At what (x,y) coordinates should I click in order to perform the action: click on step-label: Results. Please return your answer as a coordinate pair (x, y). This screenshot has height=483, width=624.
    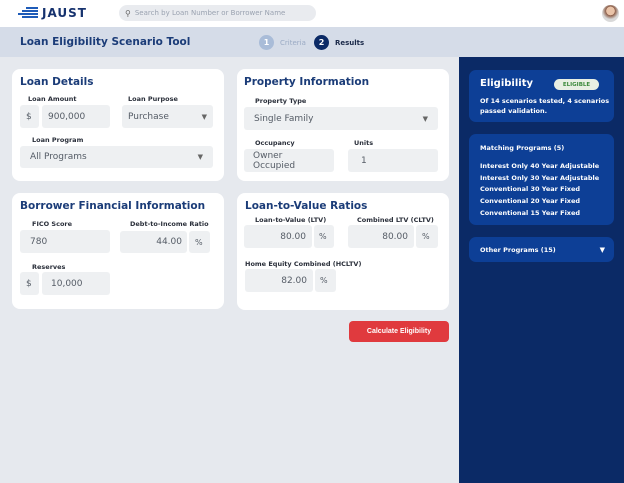
    Looking at the image, I should click on (350, 42).